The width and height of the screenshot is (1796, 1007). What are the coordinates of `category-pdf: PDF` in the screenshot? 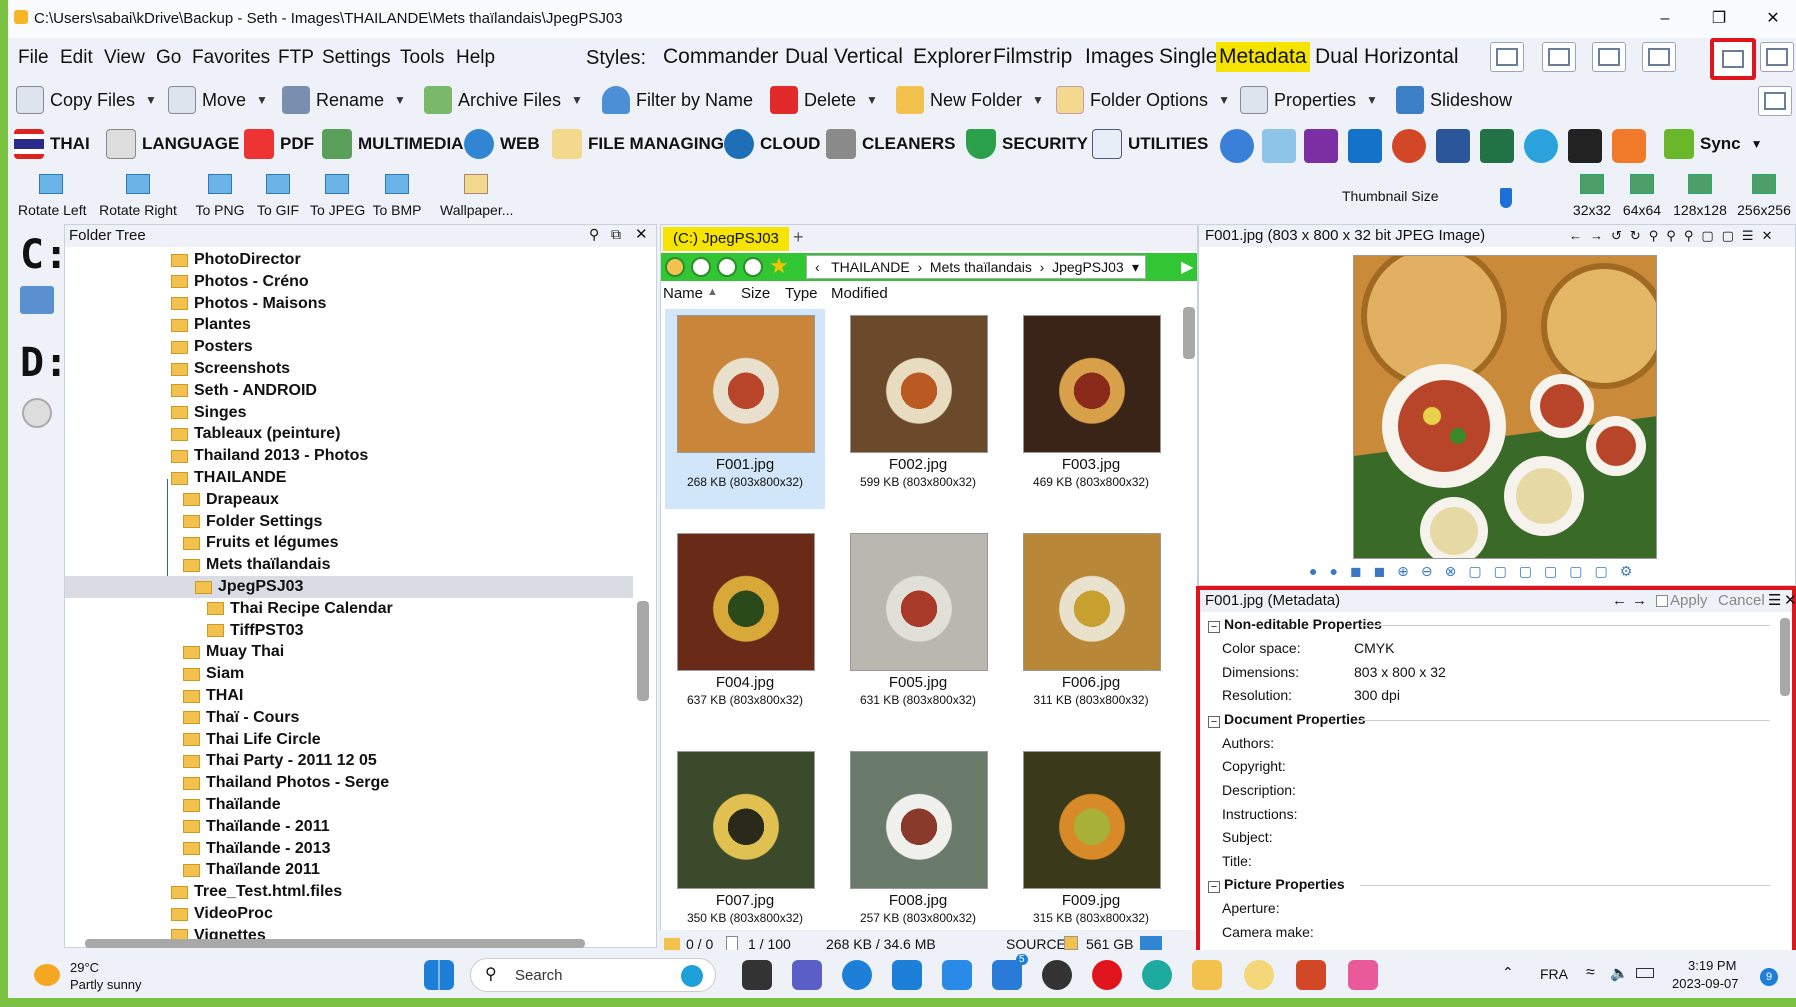 It's located at (279, 144).